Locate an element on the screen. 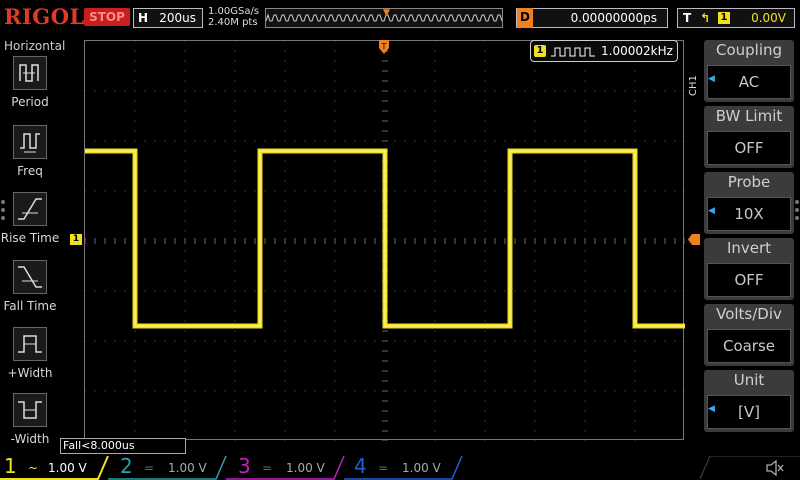 The width and height of the screenshot is (800, 480). channel-2-status: 2 = 1.00 V is located at coordinates (168, 467).